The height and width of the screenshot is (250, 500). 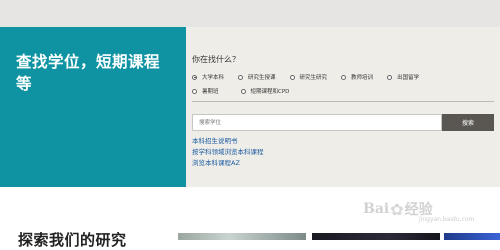 I want to click on option-postgraduate-research: 研究生研究, so click(x=308, y=77).